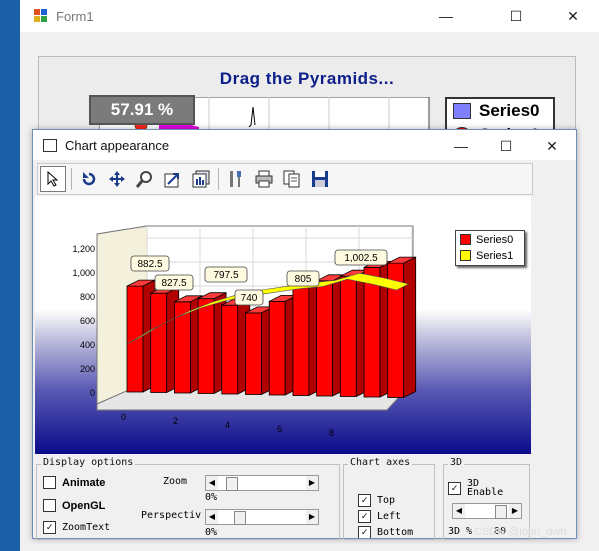 The height and width of the screenshot is (551, 599). I want to click on x-tick-label: 4, so click(227, 425).